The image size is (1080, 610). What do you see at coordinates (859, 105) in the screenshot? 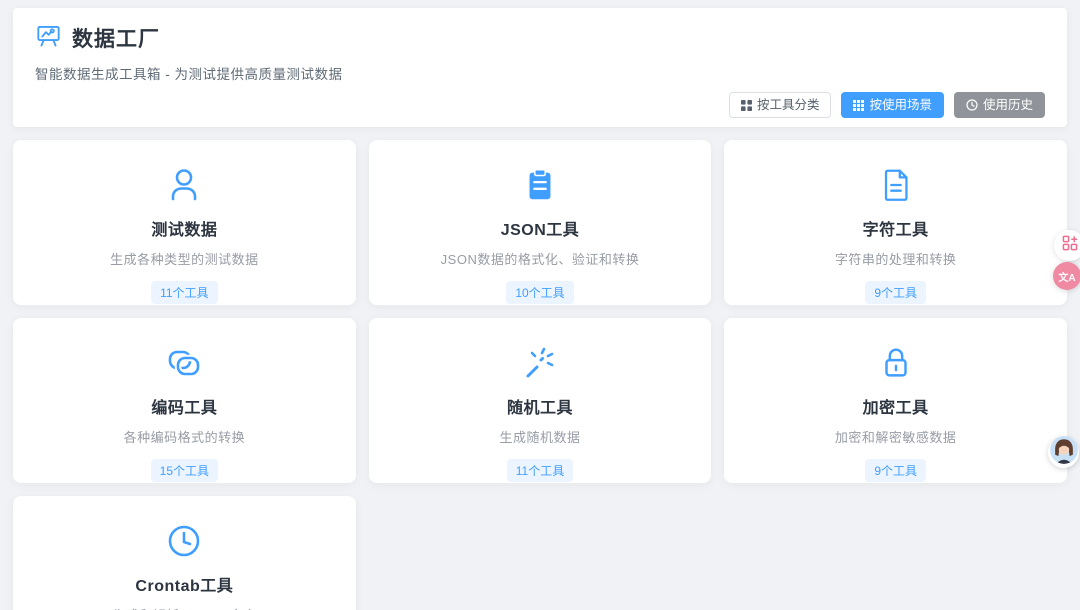
I see `menu-grid-icon` at bounding box center [859, 105].